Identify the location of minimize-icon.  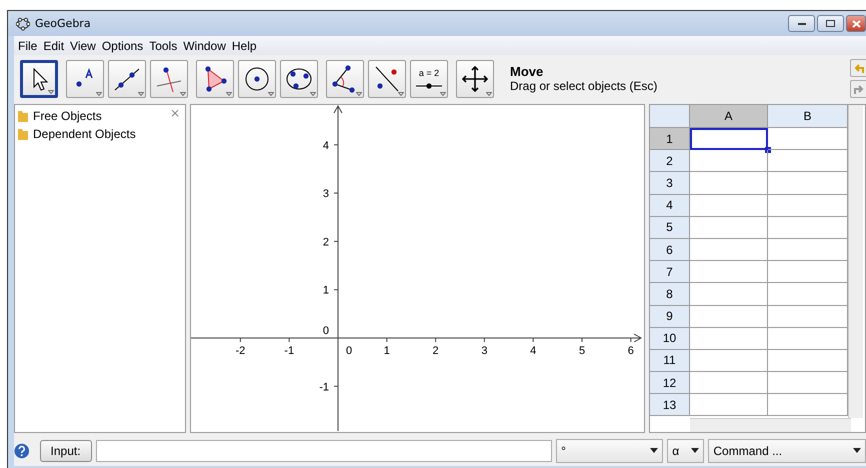
(802, 23).